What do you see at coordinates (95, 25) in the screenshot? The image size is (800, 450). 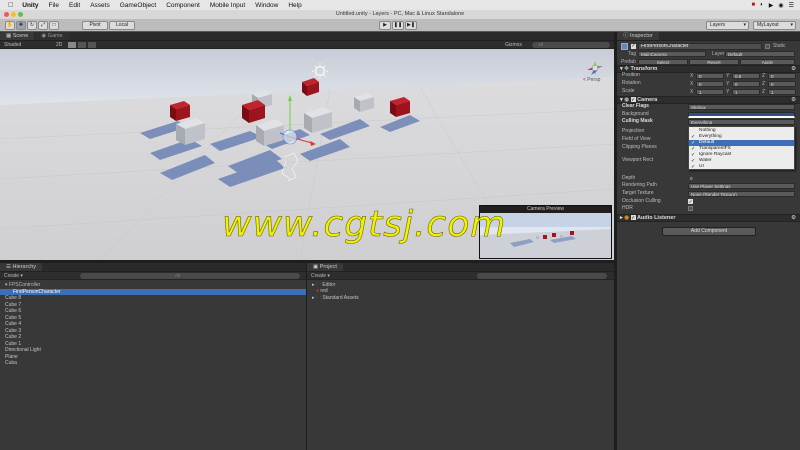 I see `pivot-toggle: Pivot` at bounding box center [95, 25].